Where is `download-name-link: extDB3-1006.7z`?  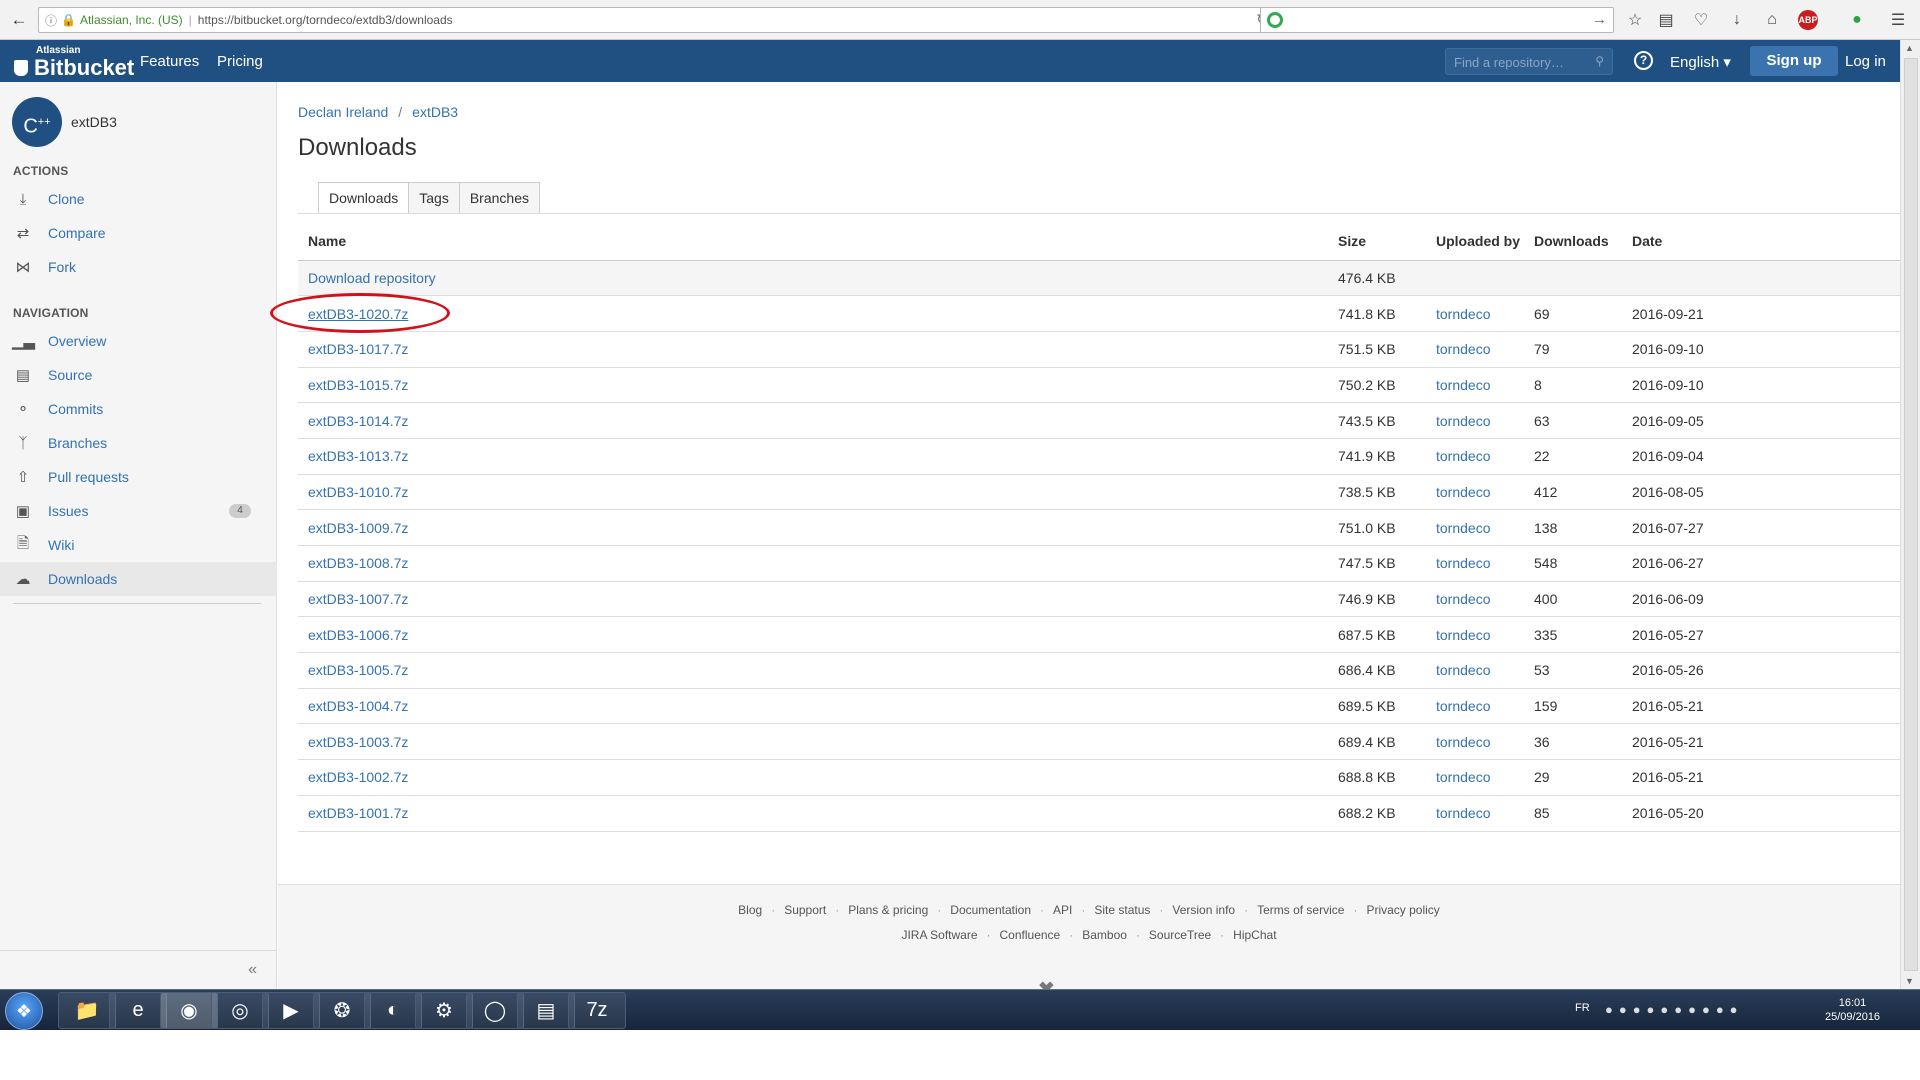
download-name-link: extDB3-1006.7z is located at coordinates (358, 635).